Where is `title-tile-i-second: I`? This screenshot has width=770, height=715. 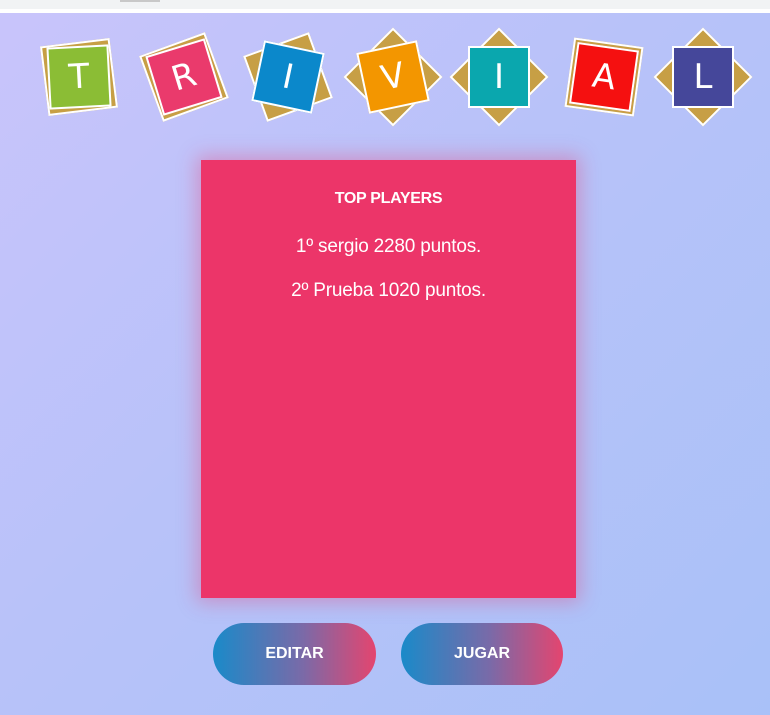 title-tile-i-second: I is located at coordinates (499, 77).